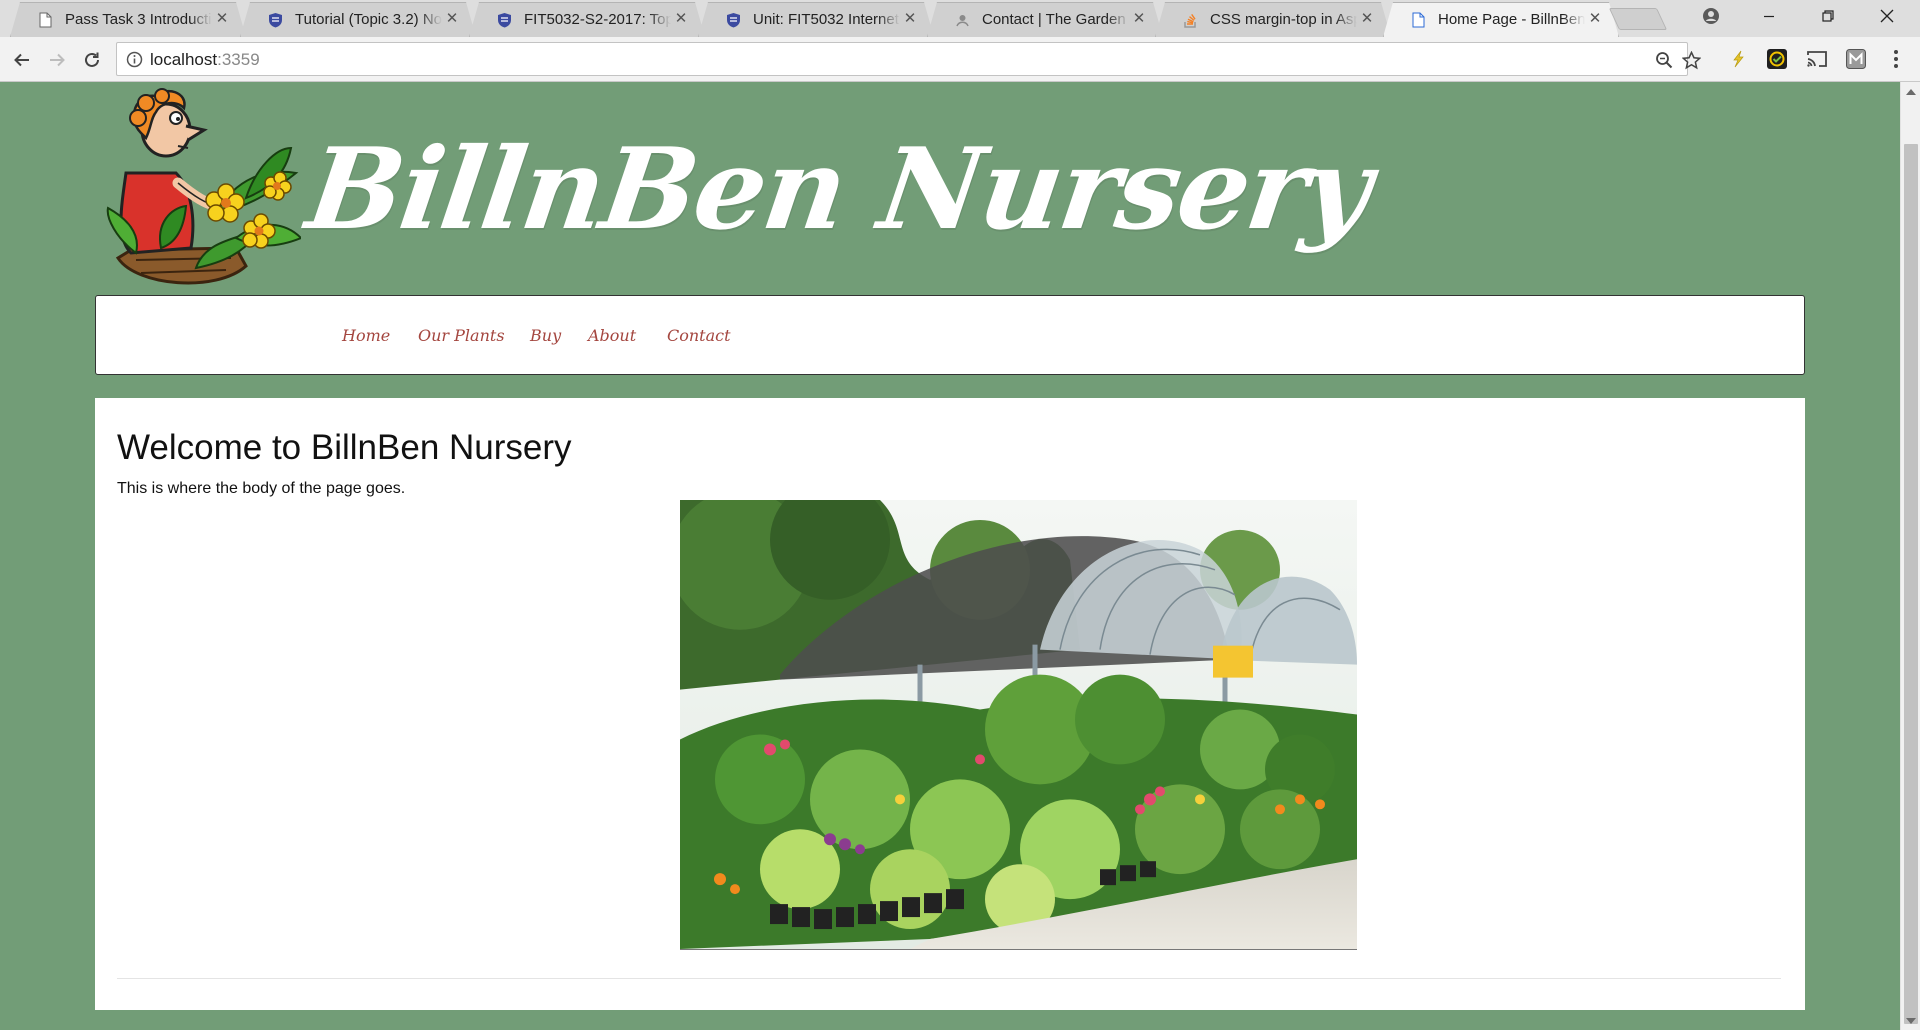  I want to click on tab-pass-task: Pass Task 3 Introduction to ASP.NET ✕, so click(128, 19).